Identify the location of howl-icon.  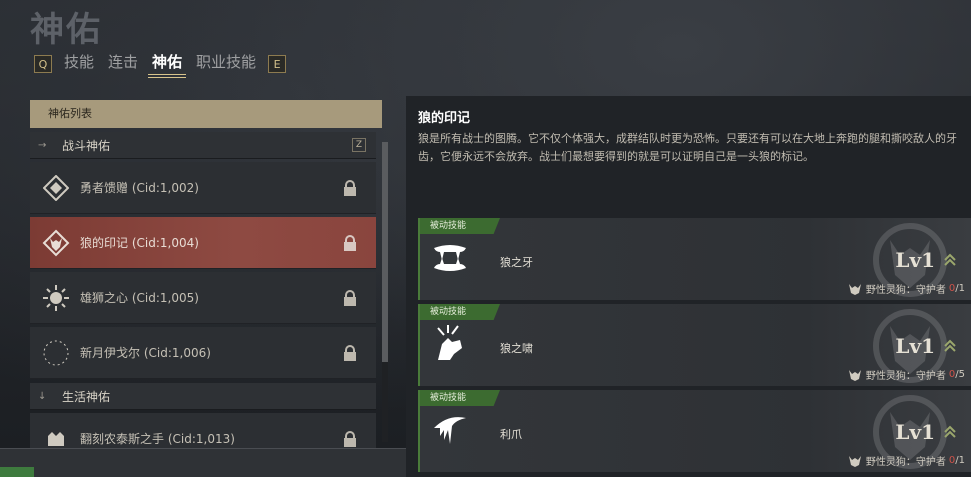
(449, 342).